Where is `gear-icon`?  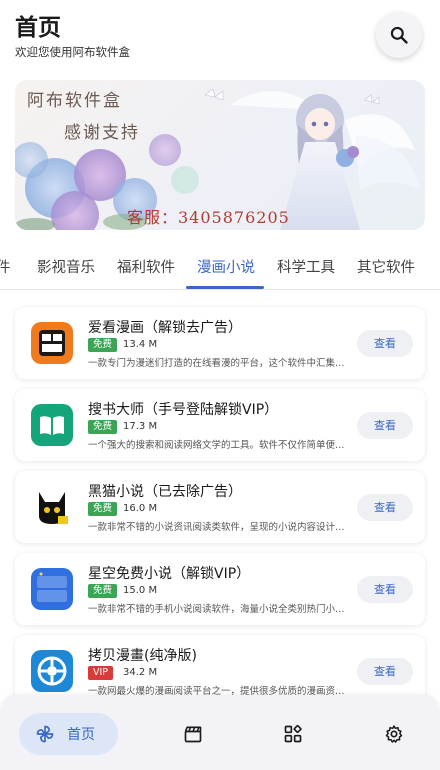 gear-icon is located at coordinates (394, 734).